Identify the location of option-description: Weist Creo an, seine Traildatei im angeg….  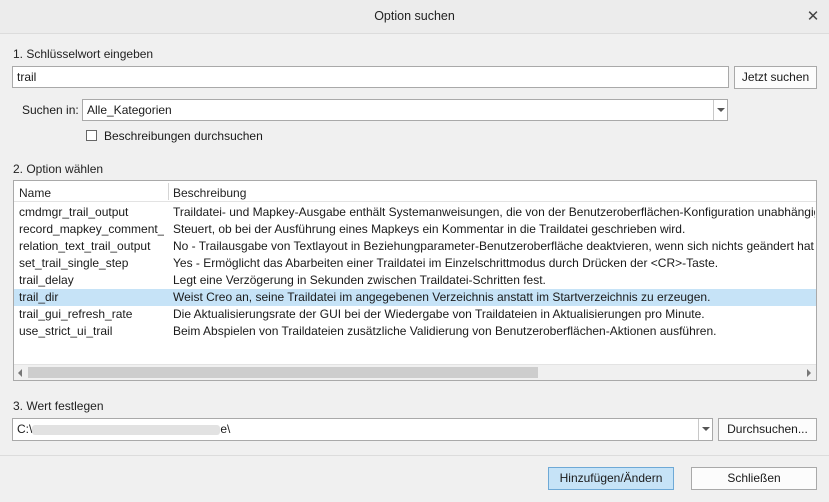
(442, 297).